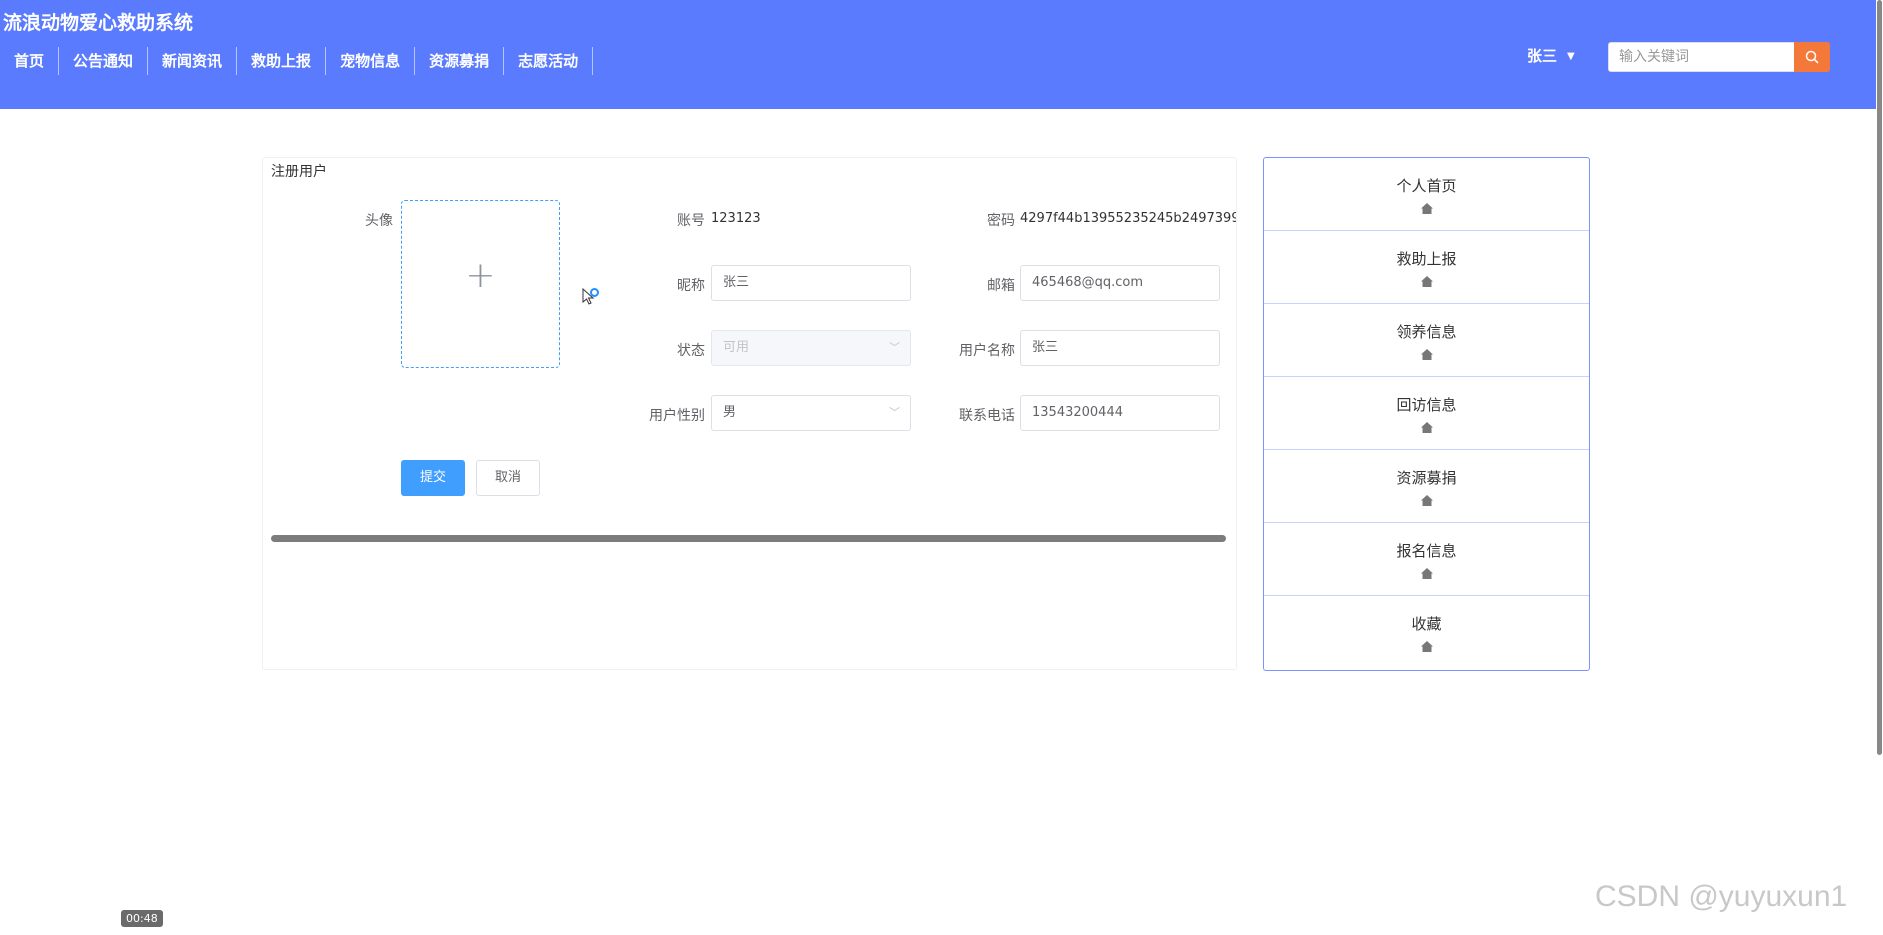 Image resolution: width=1883 pixels, height=935 pixels. I want to click on password-value: 4297f44b13955235245b2497399d7a9, so click(1128, 218).